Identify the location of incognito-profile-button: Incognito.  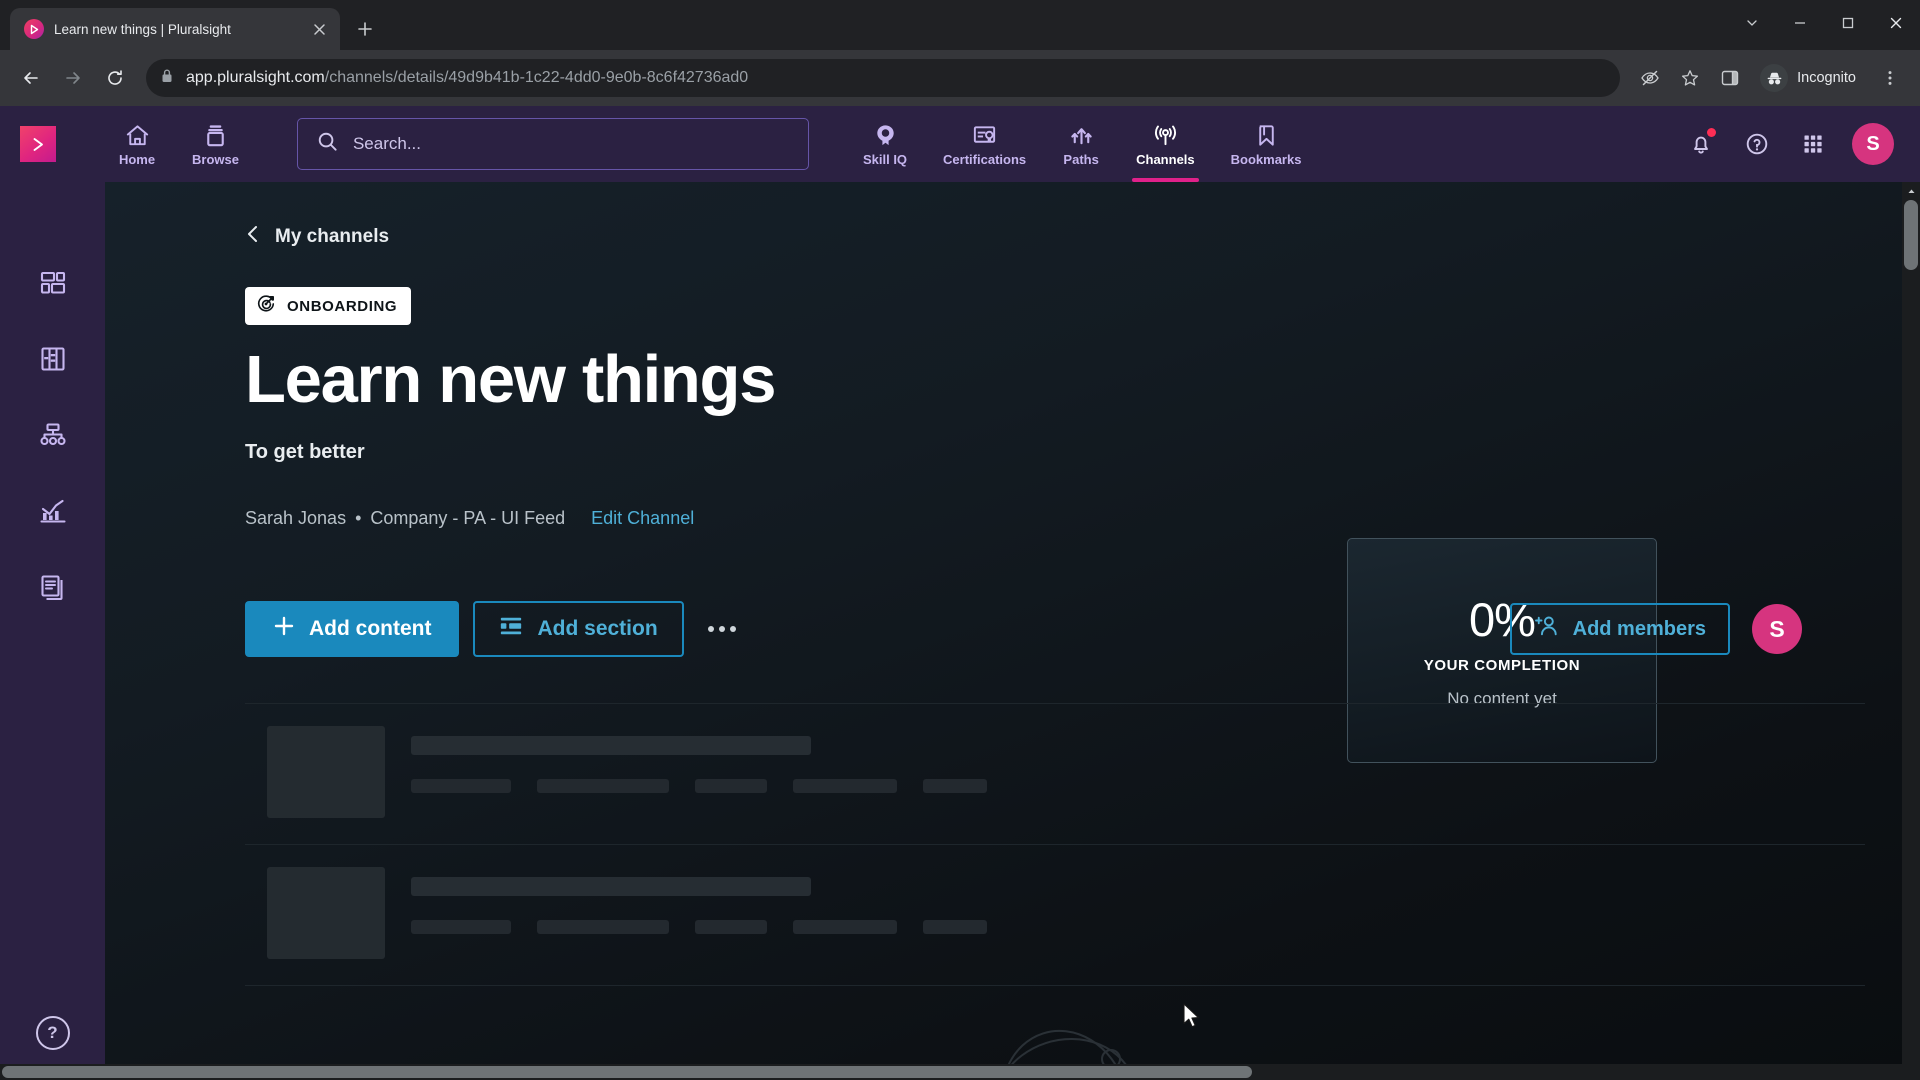
(1812, 78).